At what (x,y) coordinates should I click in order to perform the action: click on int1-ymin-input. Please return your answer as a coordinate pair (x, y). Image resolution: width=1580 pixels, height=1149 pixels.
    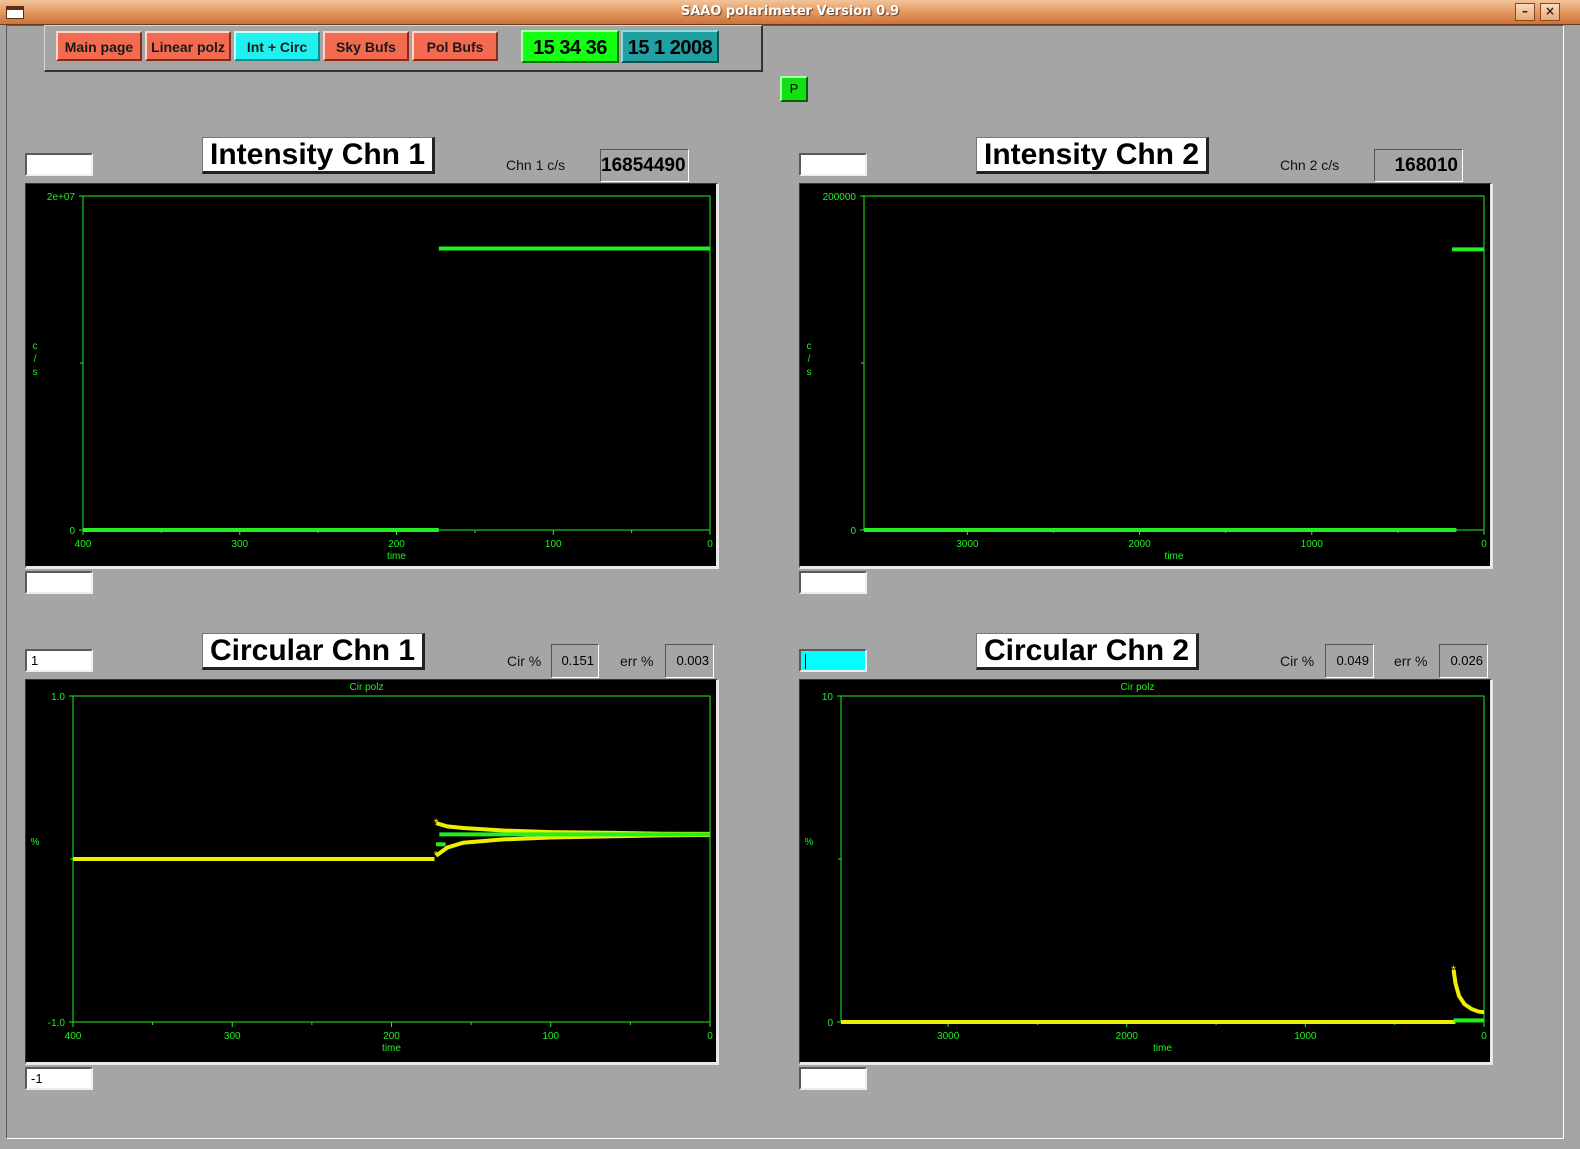
    Looking at the image, I should click on (59, 582).